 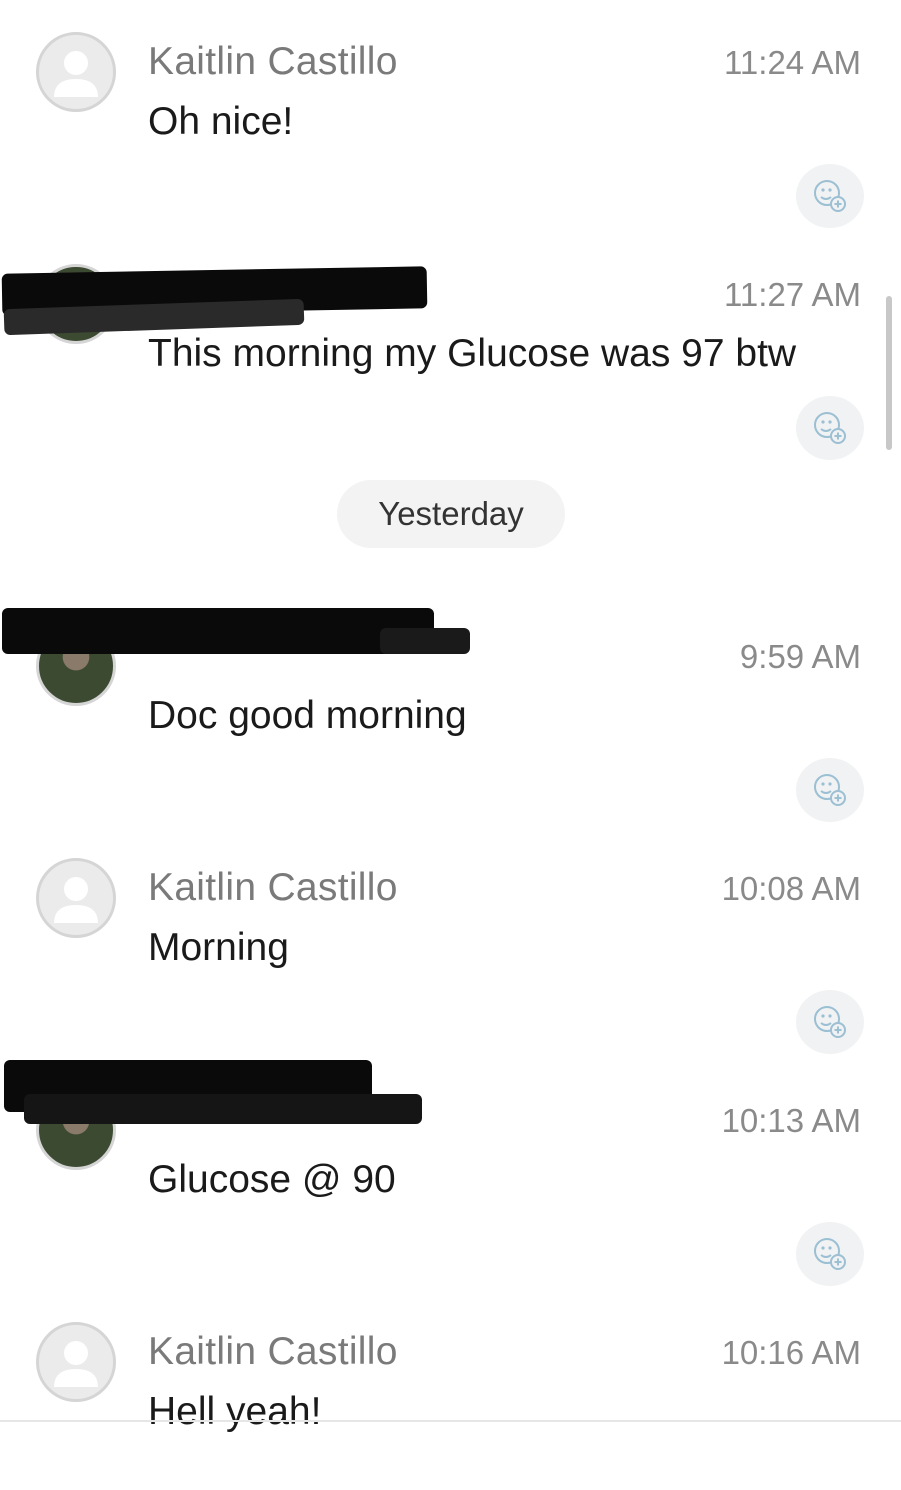 I want to click on message-time: 10:08 AM, so click(x=791, y=888).